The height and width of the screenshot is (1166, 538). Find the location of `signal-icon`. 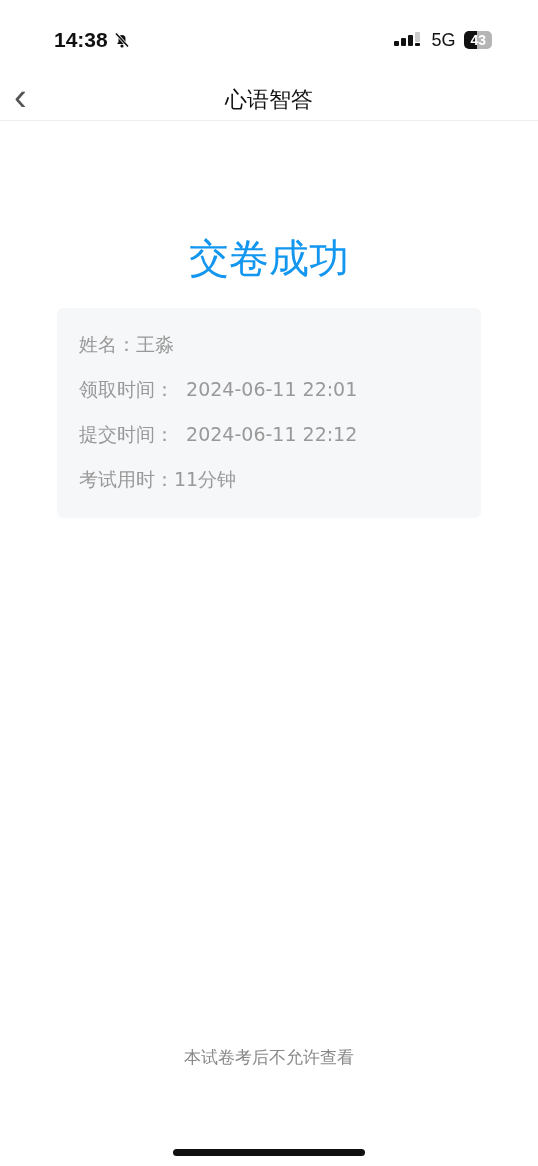

signal-icon is located at coordinates (408, 40).